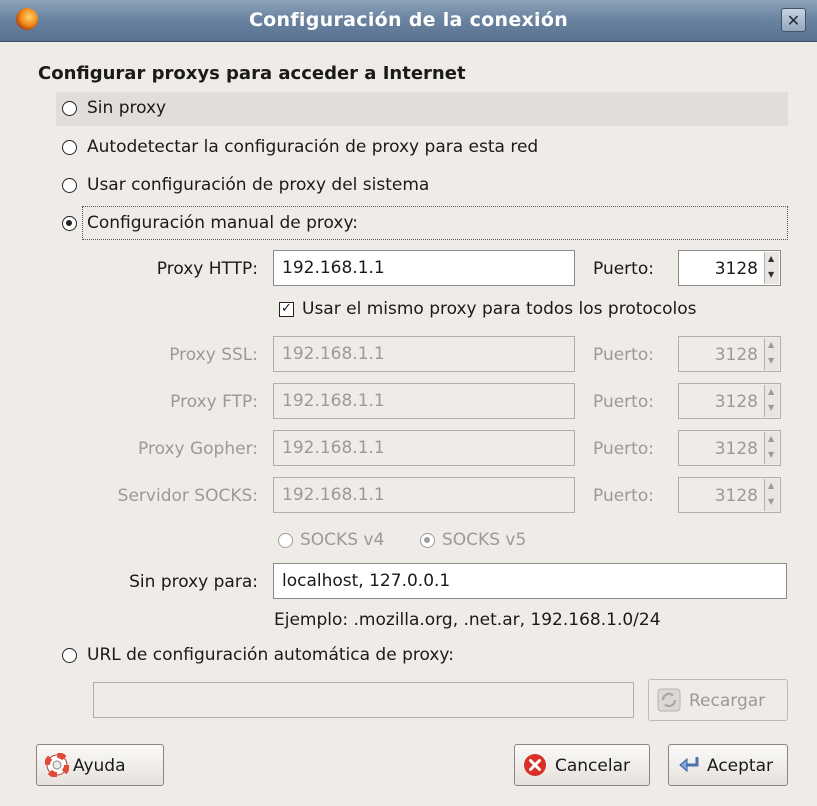 The image size is (817, 806). What do you see at coordinates (427, 540) in the screenshot?
I see `radio-socks-v5` at bounding box center [427, 540].